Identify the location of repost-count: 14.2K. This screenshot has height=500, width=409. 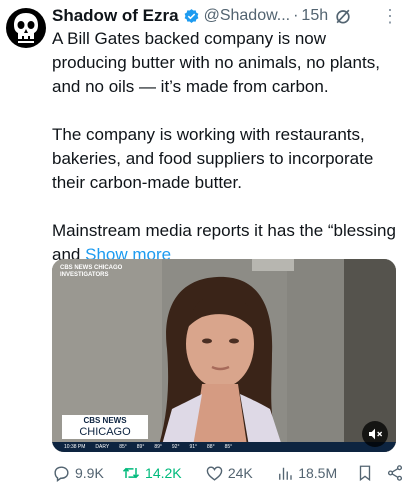
(163, 473).